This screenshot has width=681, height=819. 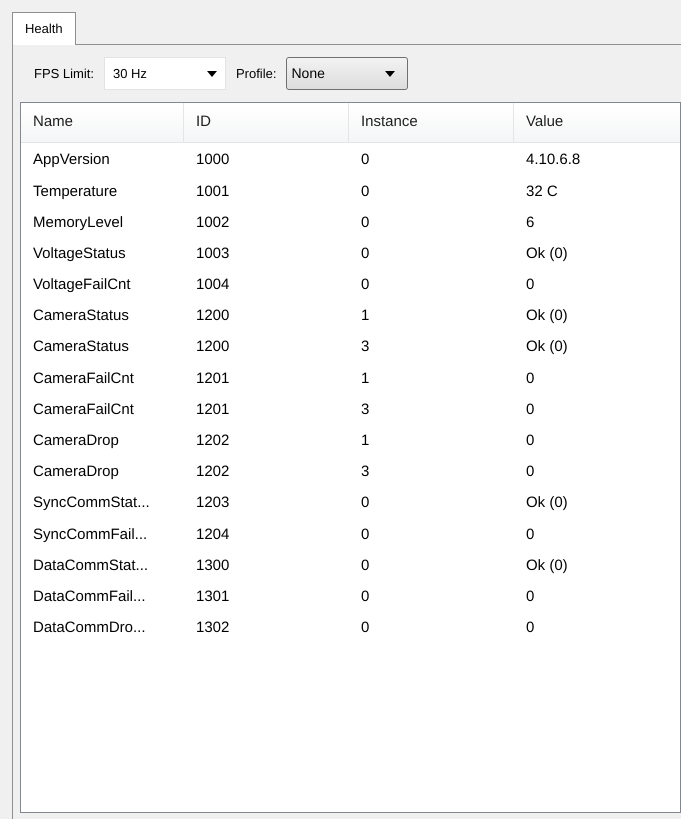 What do you see at coordinates (212, 254) in the screenshot?
I see `table-cell-text: 1003` at bounding box center [212, 254].